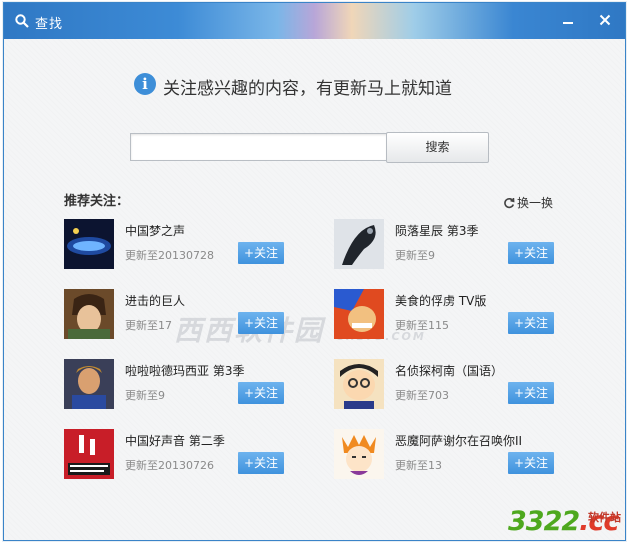 The width and height of the screenshot is (629, 543). Describe the element at coordinates (437, 147) in the screenshot. I see `search-button: 搜索` at that location.